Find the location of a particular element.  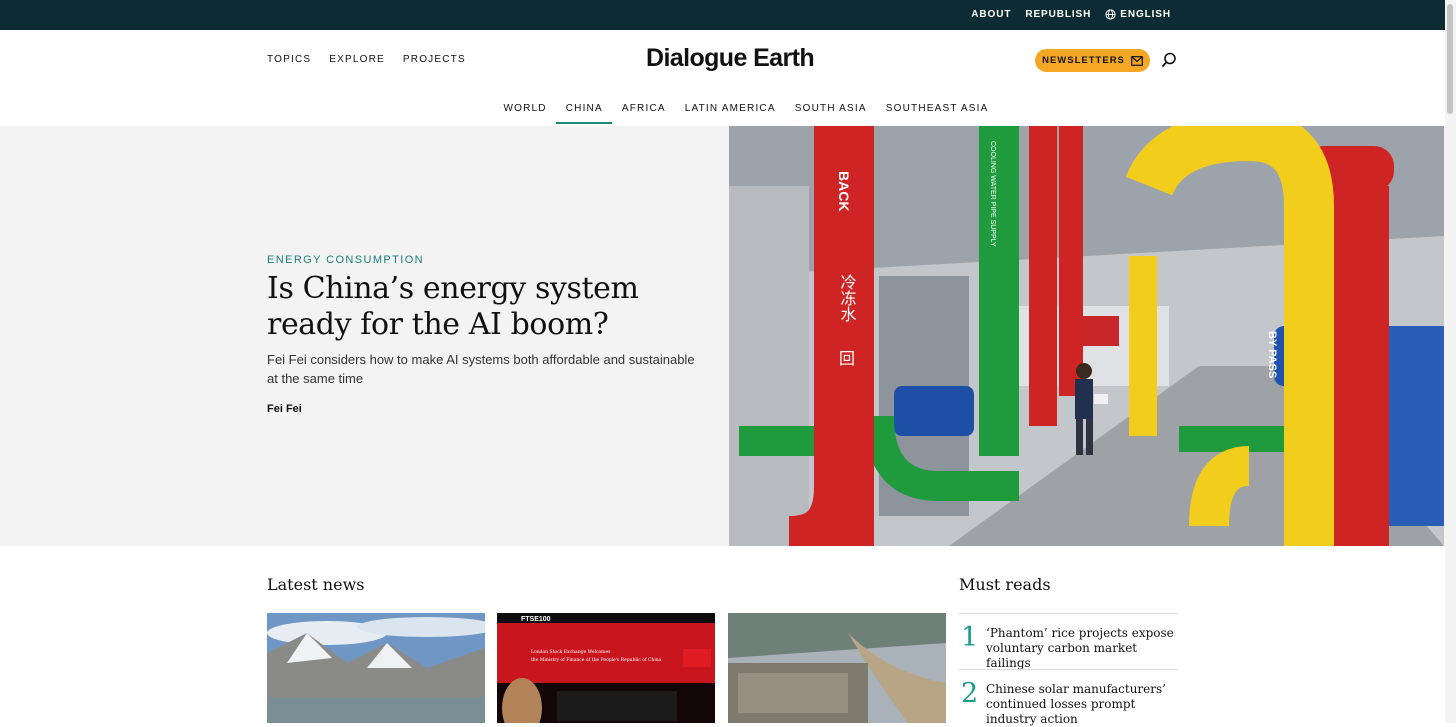

mountain-photo is located at coordinates (376, 668).